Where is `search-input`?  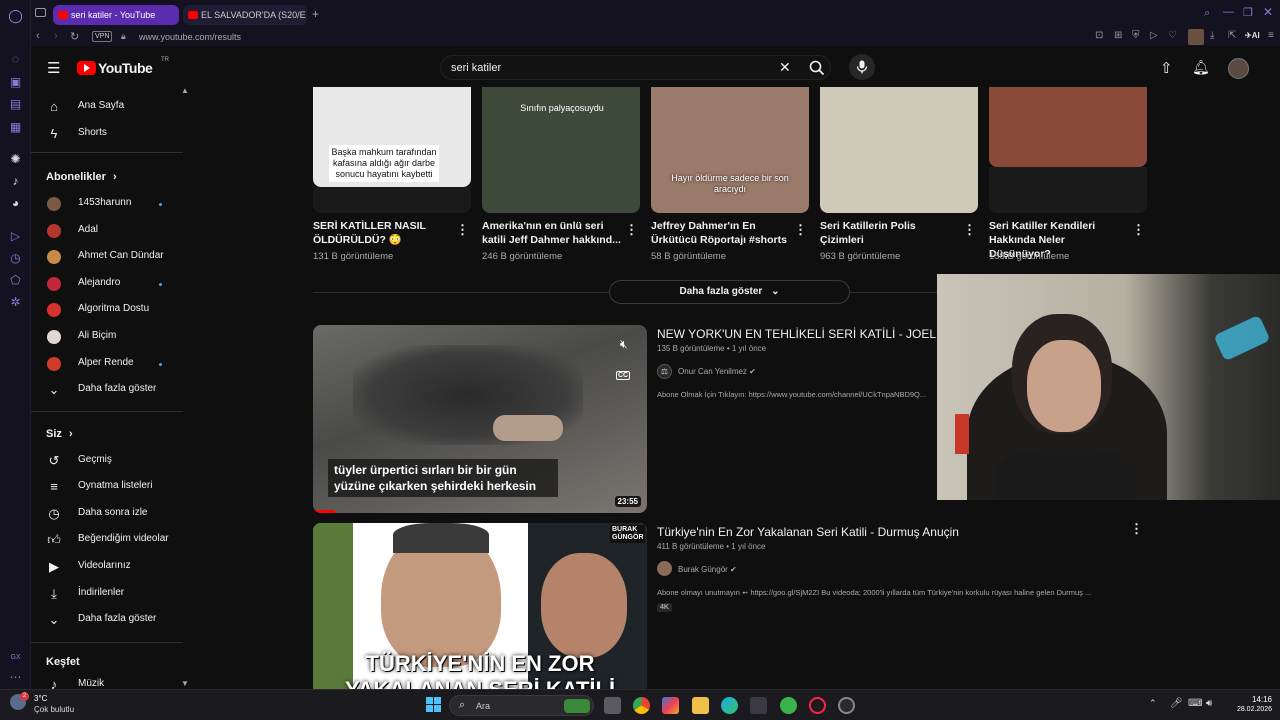
search-input is located at coordinates (611, 68).